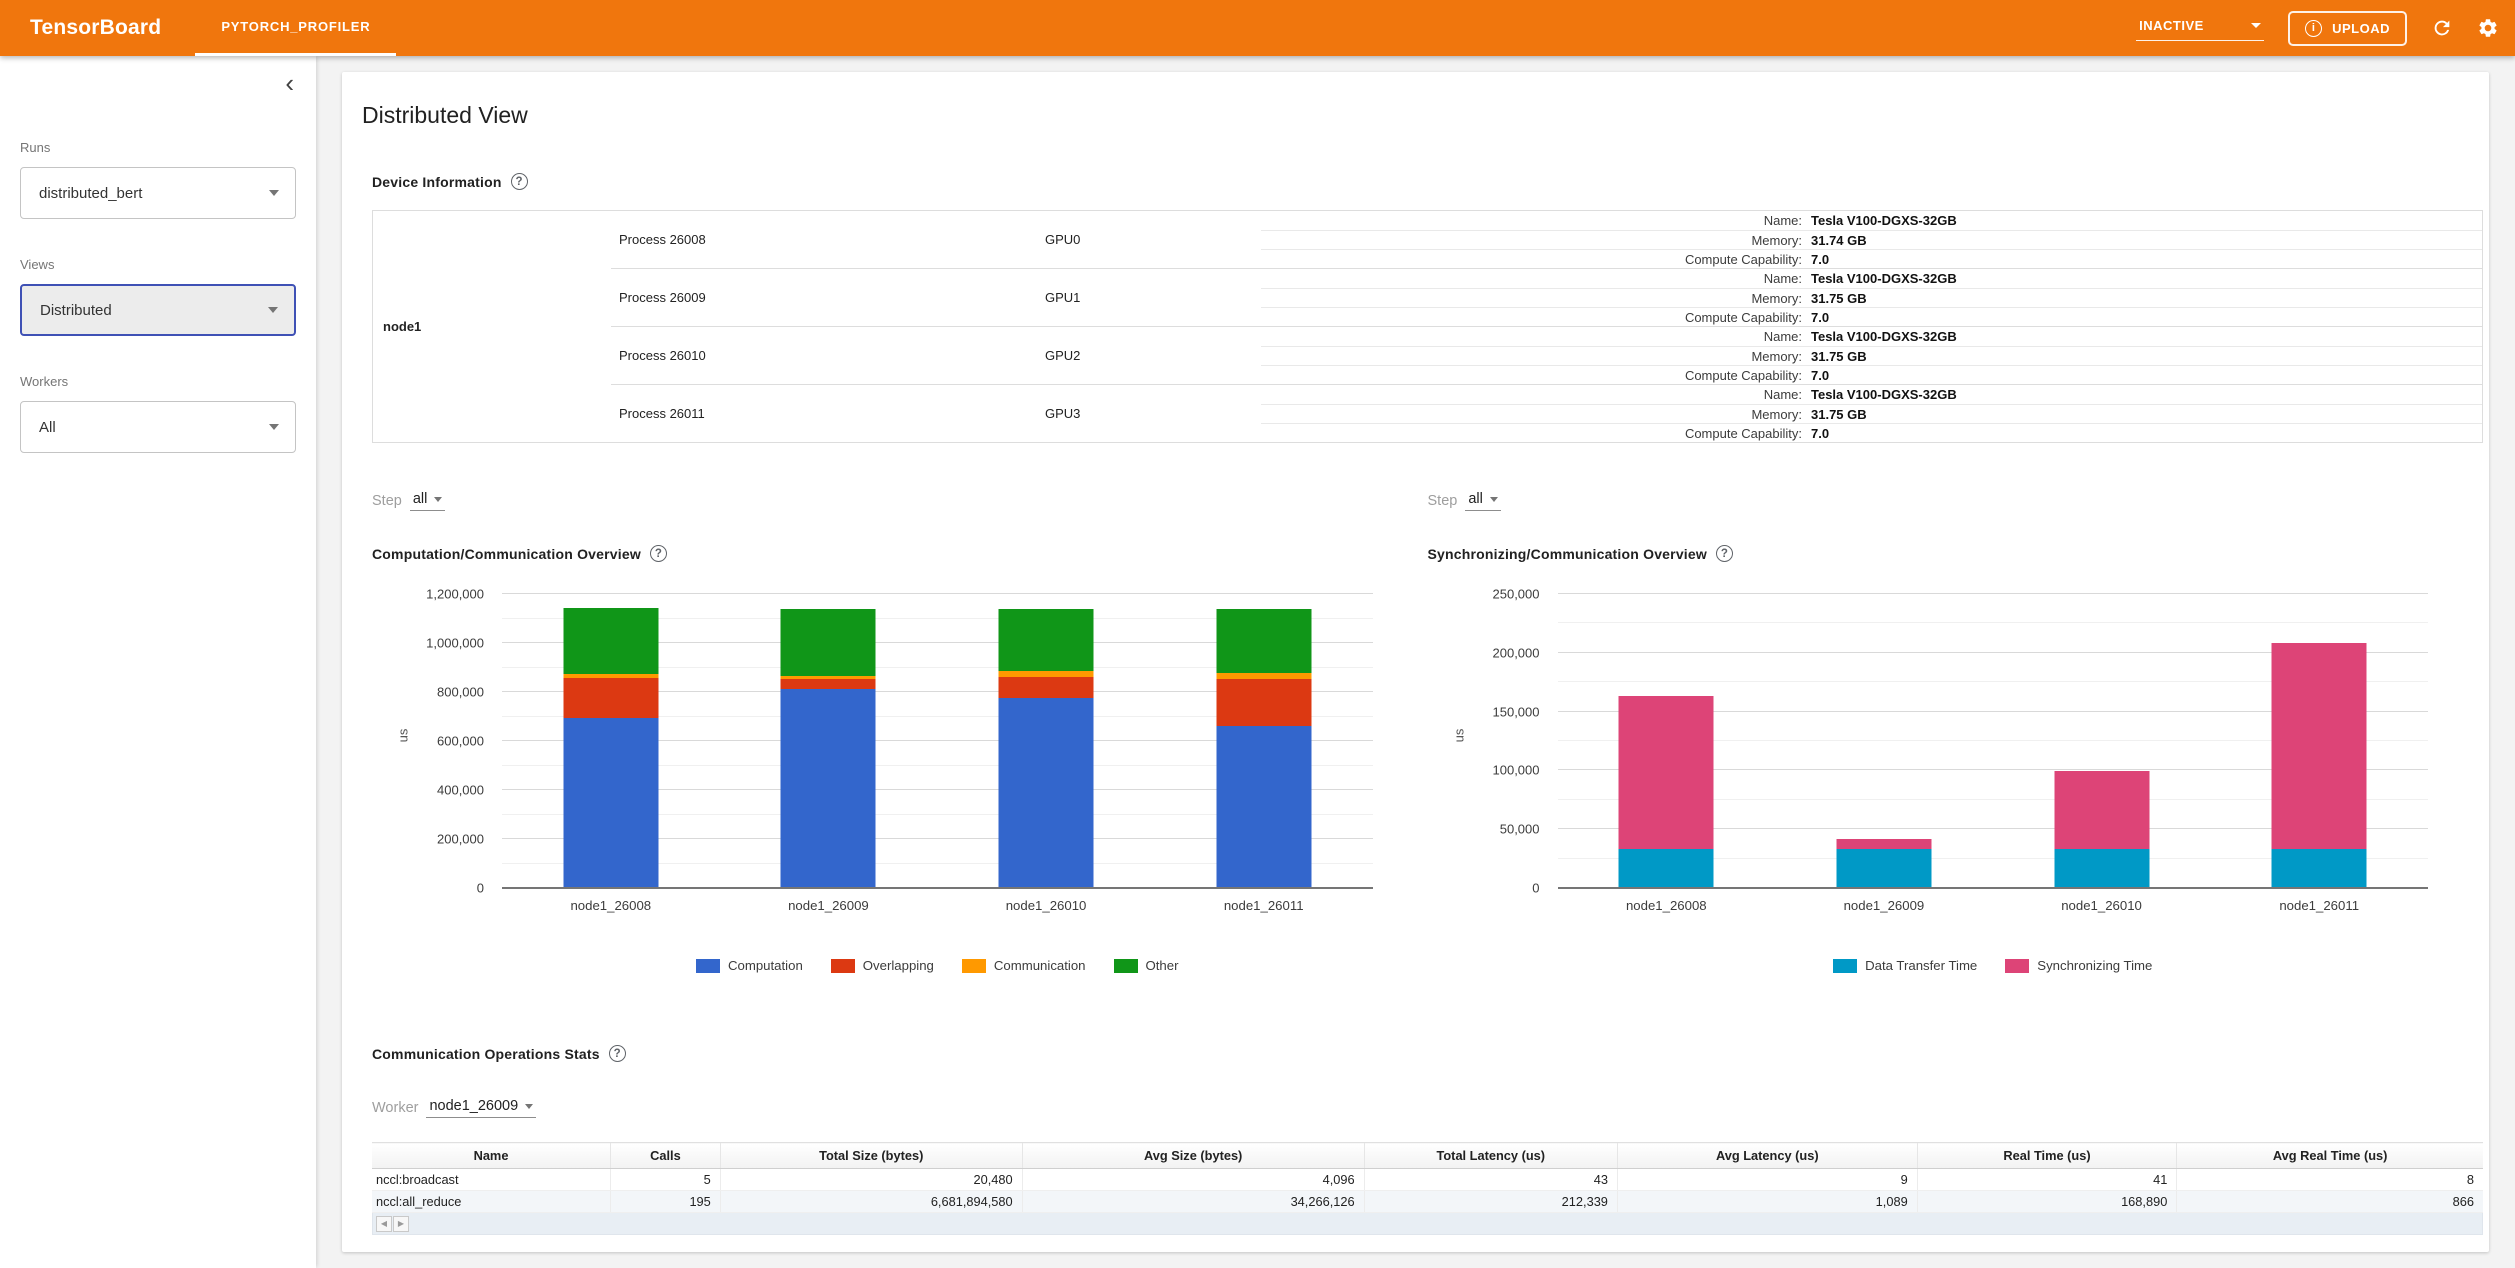 The width and height of the screenshot is (2515, 1268). I want to click on property-row: Memory: 31.75 GB, so click(1871, 413).